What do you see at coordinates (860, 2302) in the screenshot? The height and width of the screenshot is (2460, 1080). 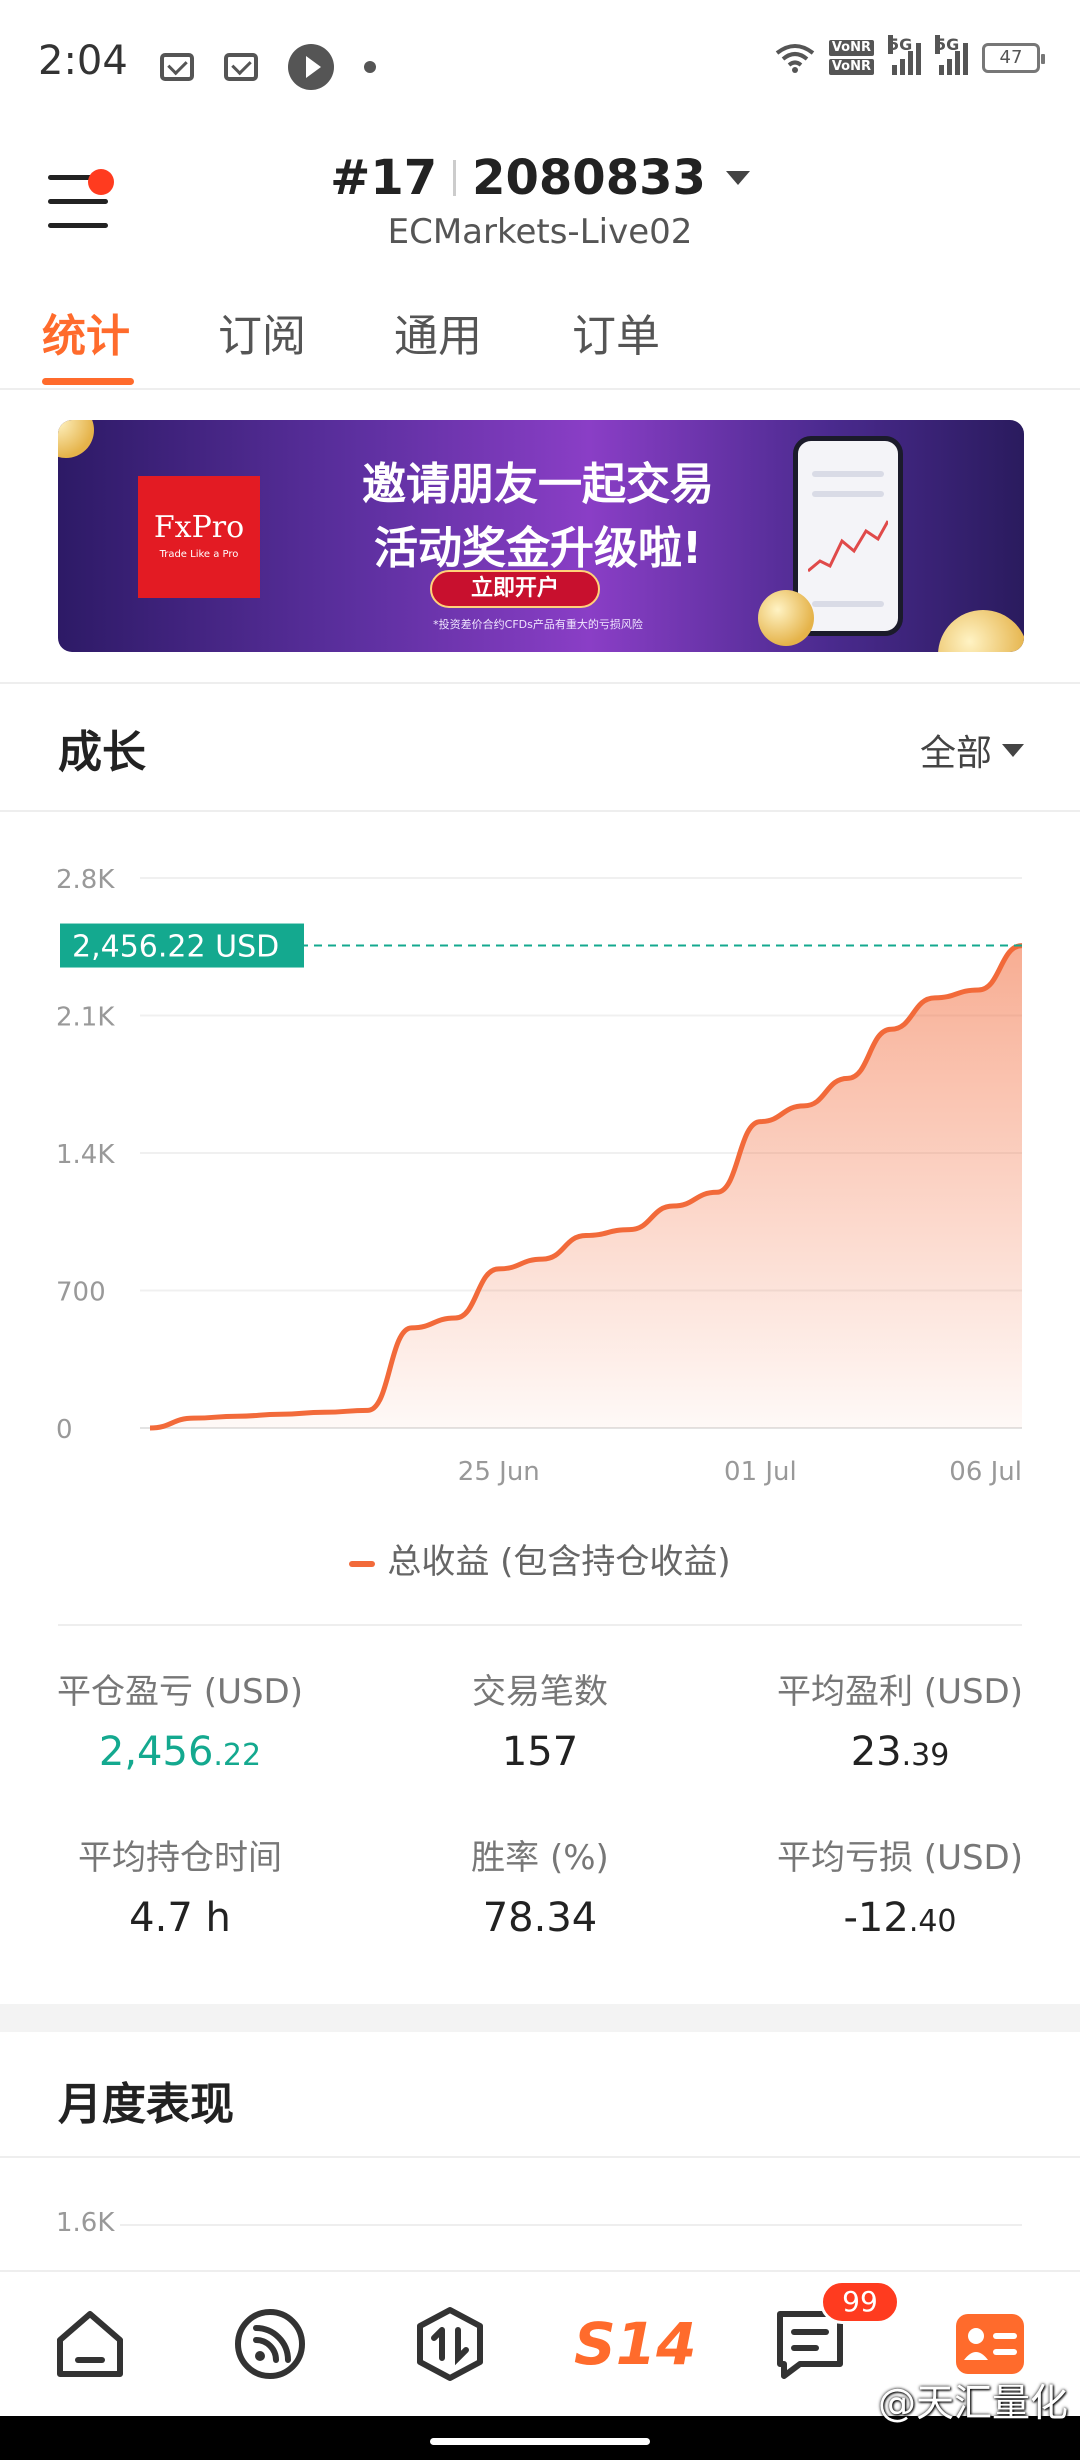 I see `messages-badge: 99` at bounding box center [860, 2302].